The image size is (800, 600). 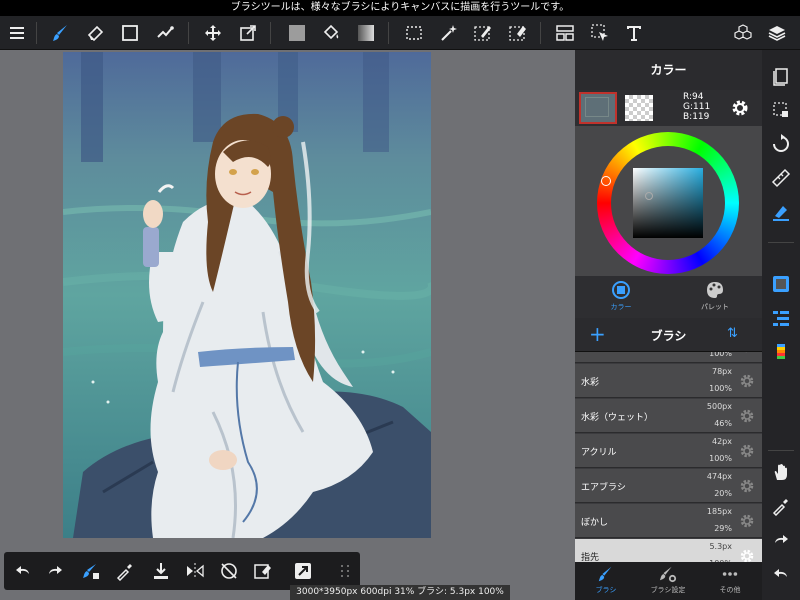 I want to click on mode-palette: パレット, so click(x=715, y=296).